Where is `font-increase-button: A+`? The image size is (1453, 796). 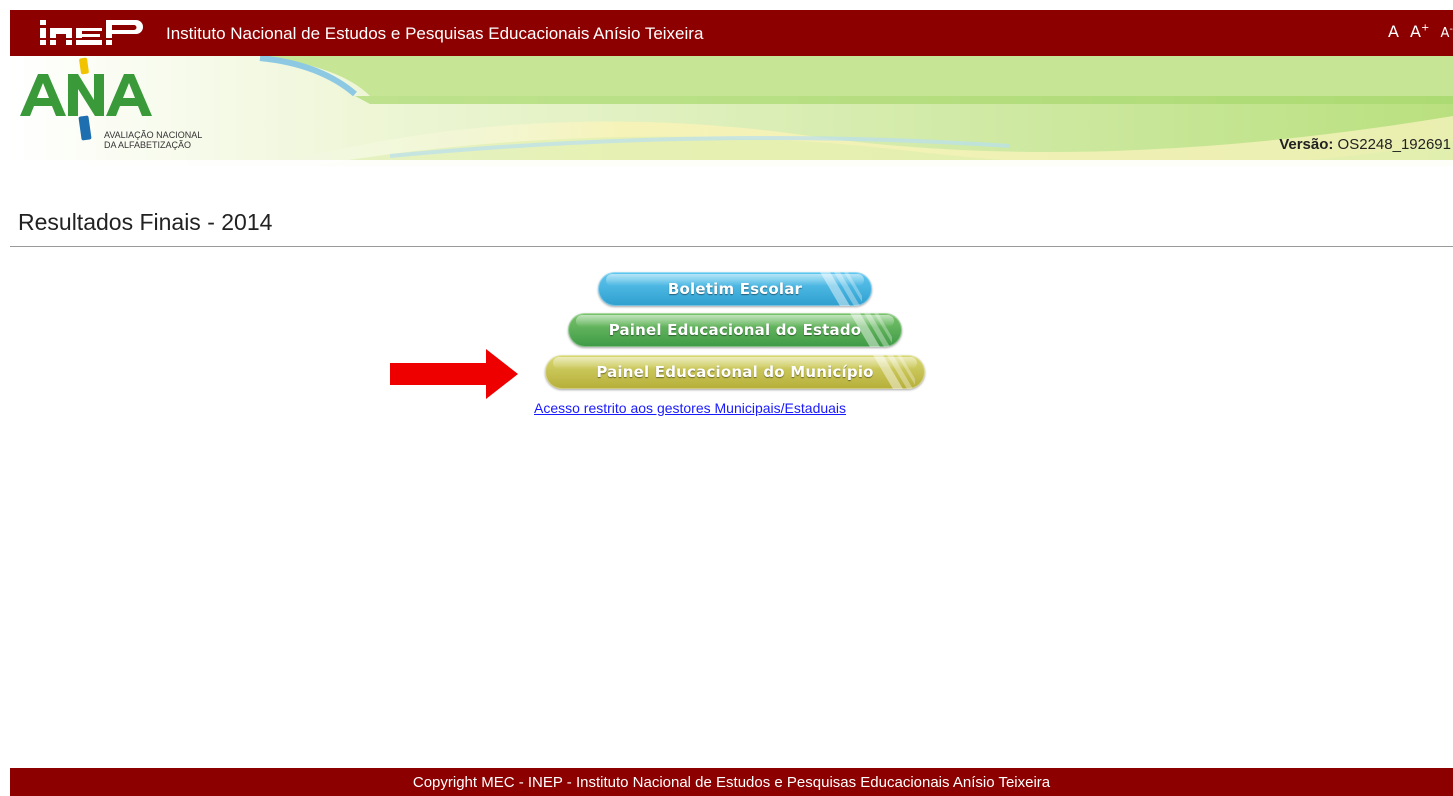
font-increase-button: A+ is located at coordinates (1419, 31).